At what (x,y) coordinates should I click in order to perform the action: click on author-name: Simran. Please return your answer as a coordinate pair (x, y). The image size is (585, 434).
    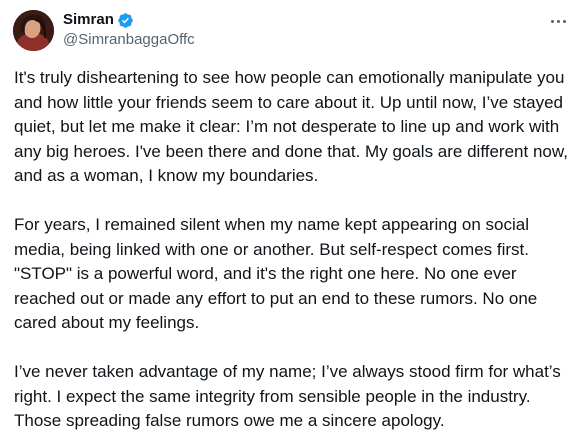
    Looking at the image, I should click on (88, 20).